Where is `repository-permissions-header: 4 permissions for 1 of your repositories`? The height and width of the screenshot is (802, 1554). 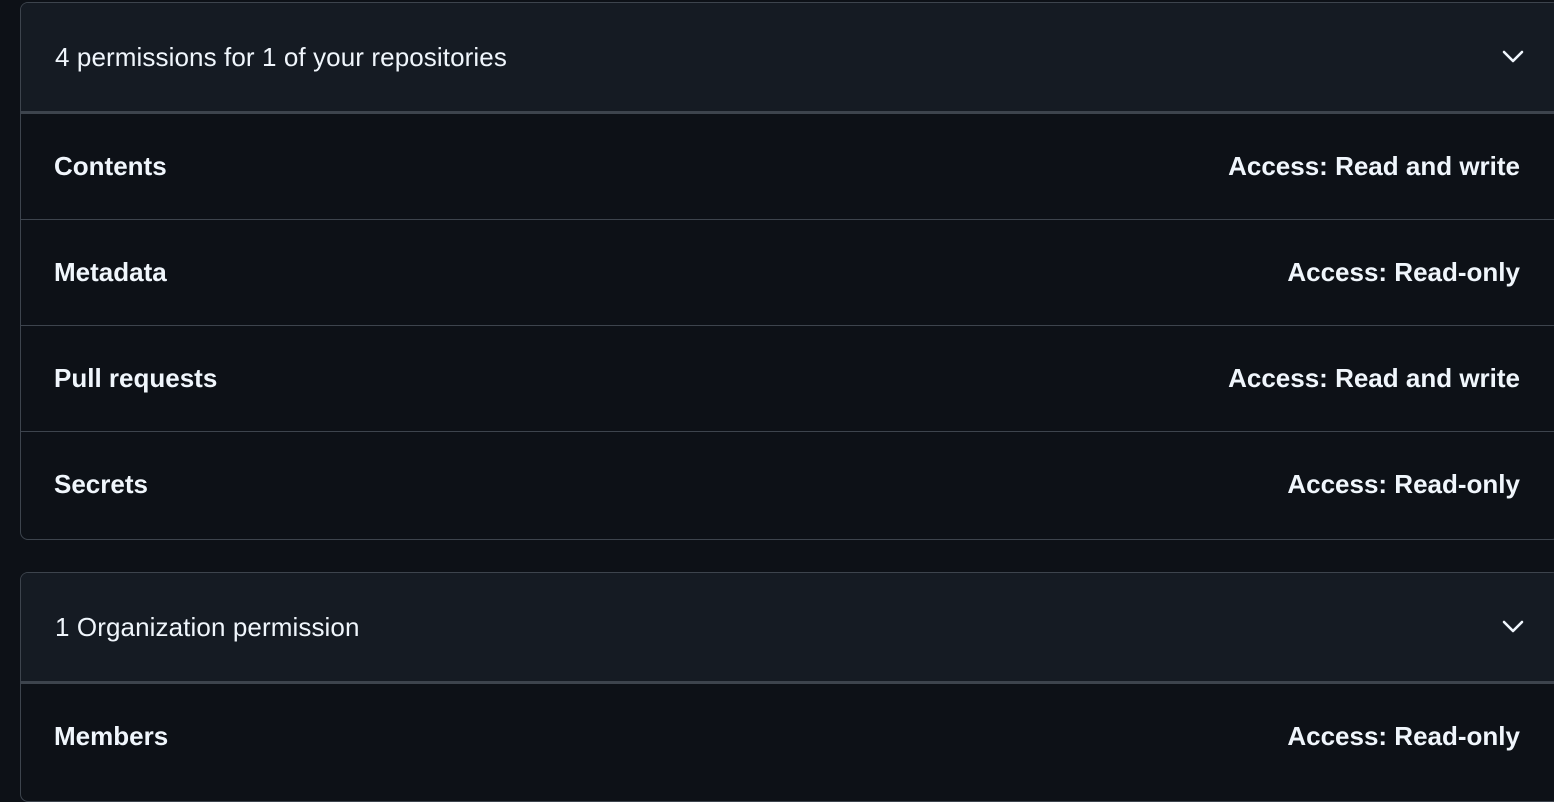
repository-permissions-header: 4 permissions for 1 of your repositories is located at coordinates (787, 58).